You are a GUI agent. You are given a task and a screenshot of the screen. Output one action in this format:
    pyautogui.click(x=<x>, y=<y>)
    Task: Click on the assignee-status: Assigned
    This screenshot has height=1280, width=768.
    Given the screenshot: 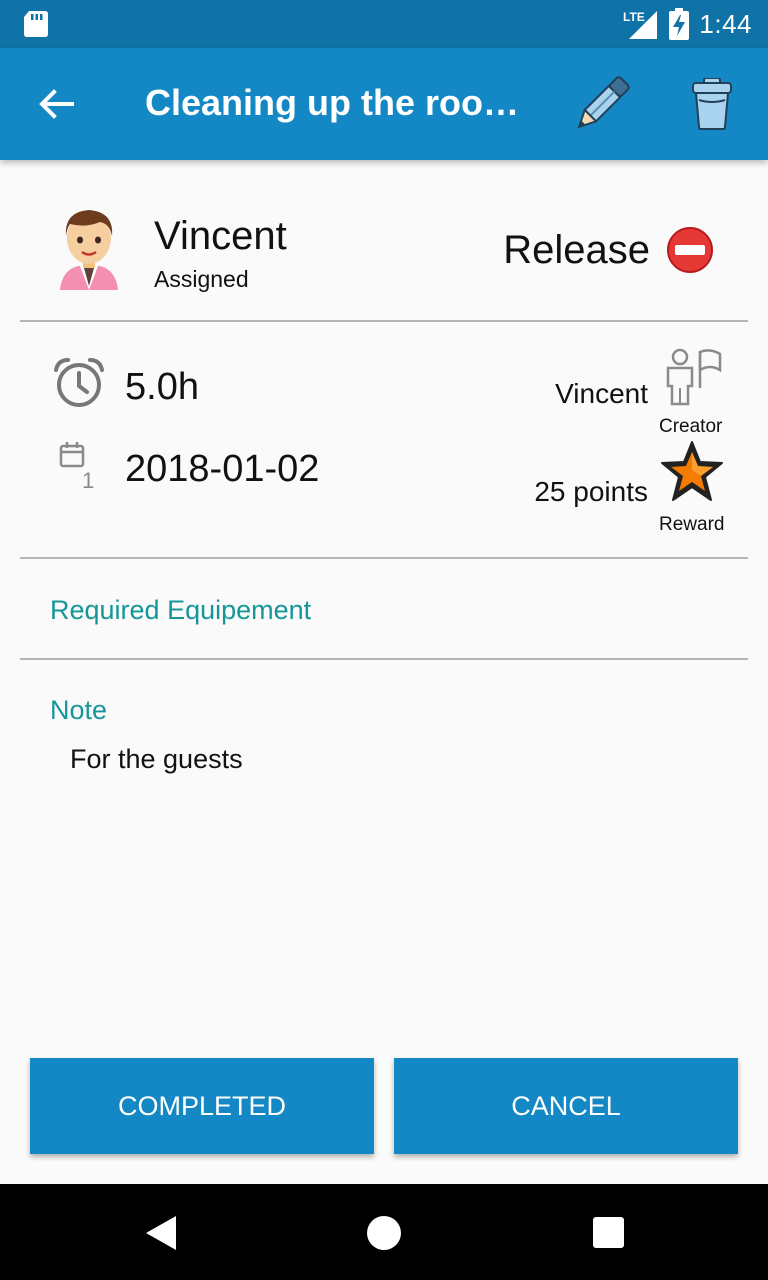 What is the action you would take?
    pyautogui.click(x=201, y=279)
    